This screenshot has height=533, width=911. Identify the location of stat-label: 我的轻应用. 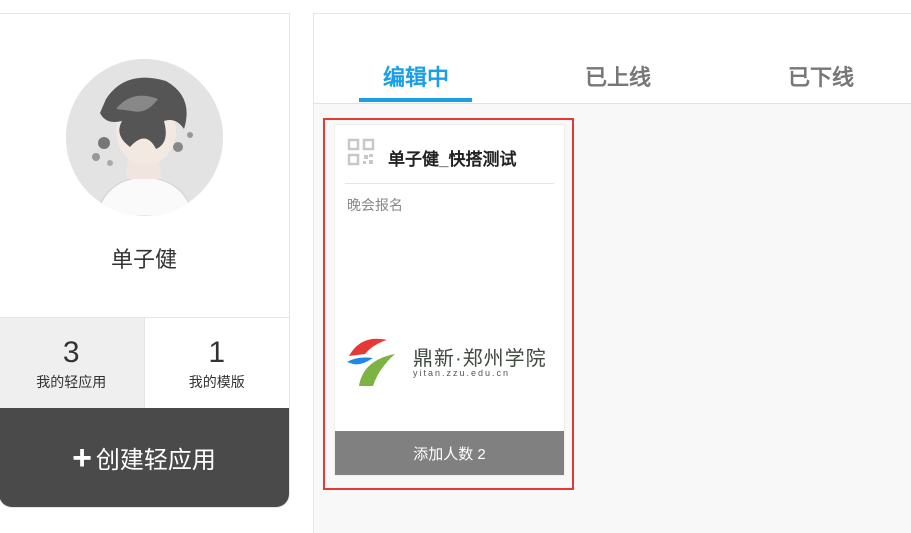
(71, 382).